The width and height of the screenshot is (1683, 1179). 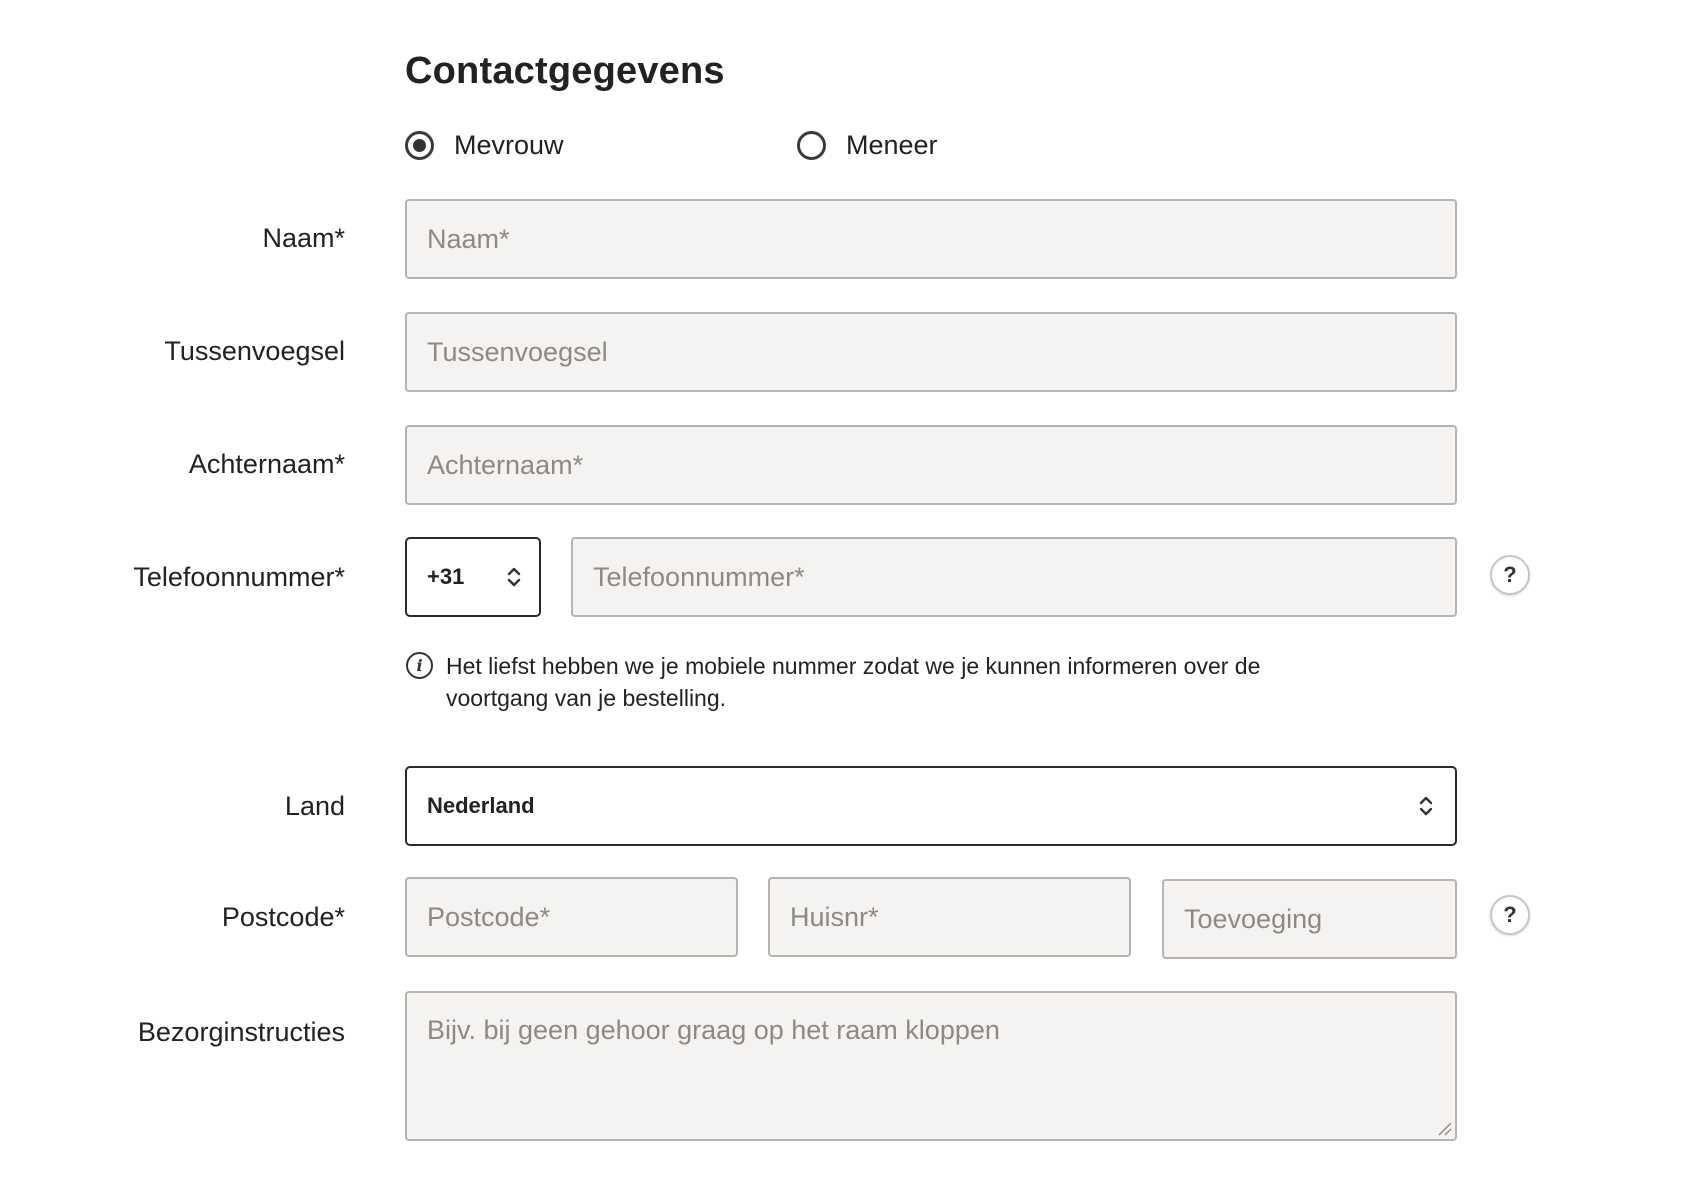 I want to click on achternaam-input: Achternaam*, so click(x=931, y=465).